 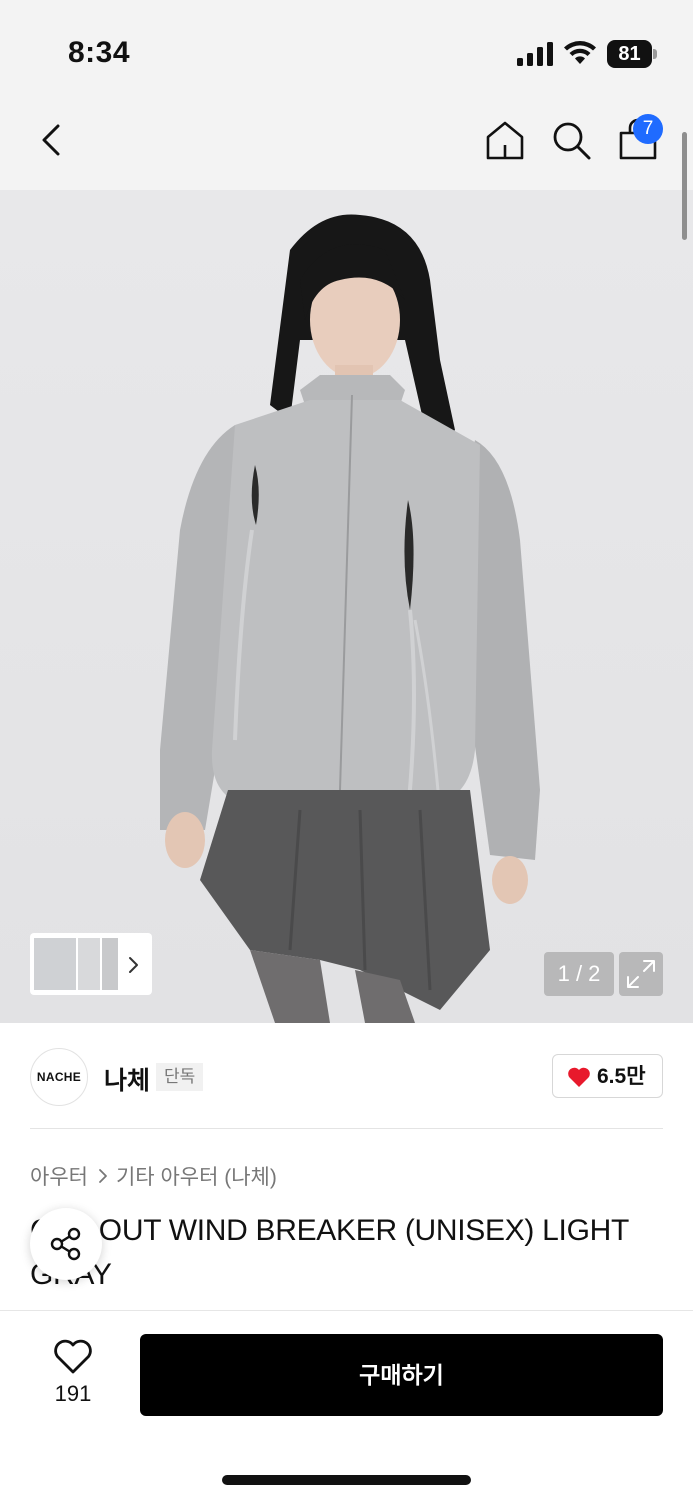 I want to click on expand-button, so click(x=641, y=974).